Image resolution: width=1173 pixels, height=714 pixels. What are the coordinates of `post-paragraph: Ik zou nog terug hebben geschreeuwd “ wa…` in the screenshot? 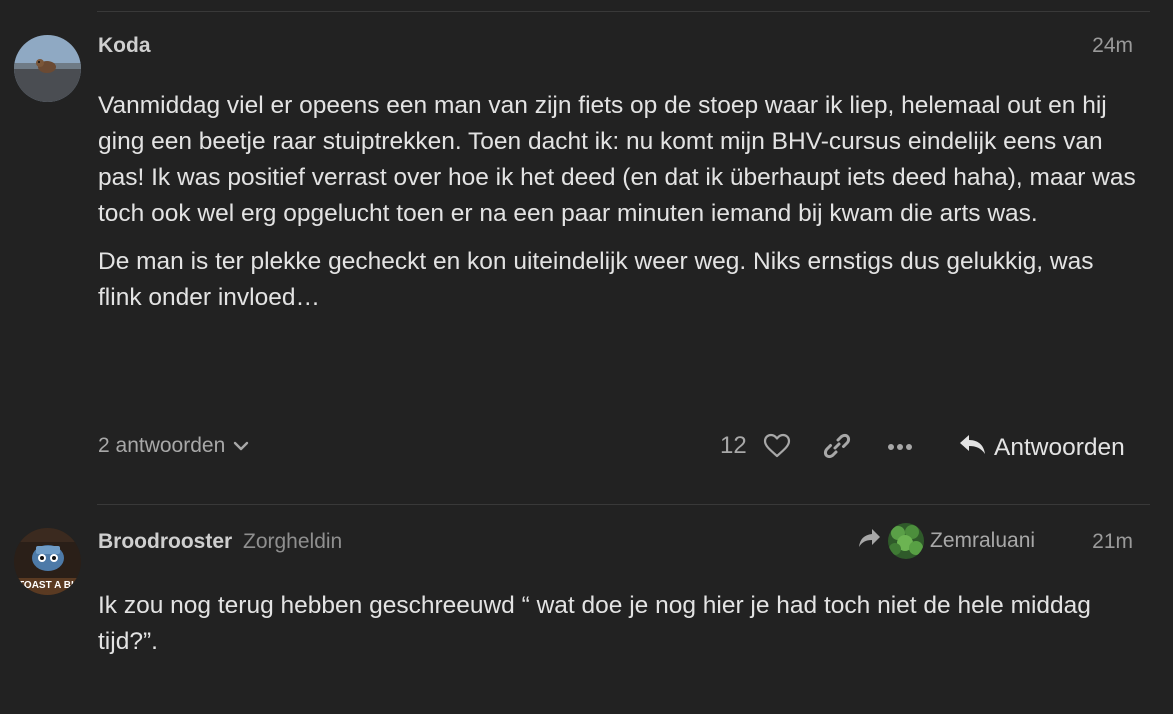 It's located at (594, 623).